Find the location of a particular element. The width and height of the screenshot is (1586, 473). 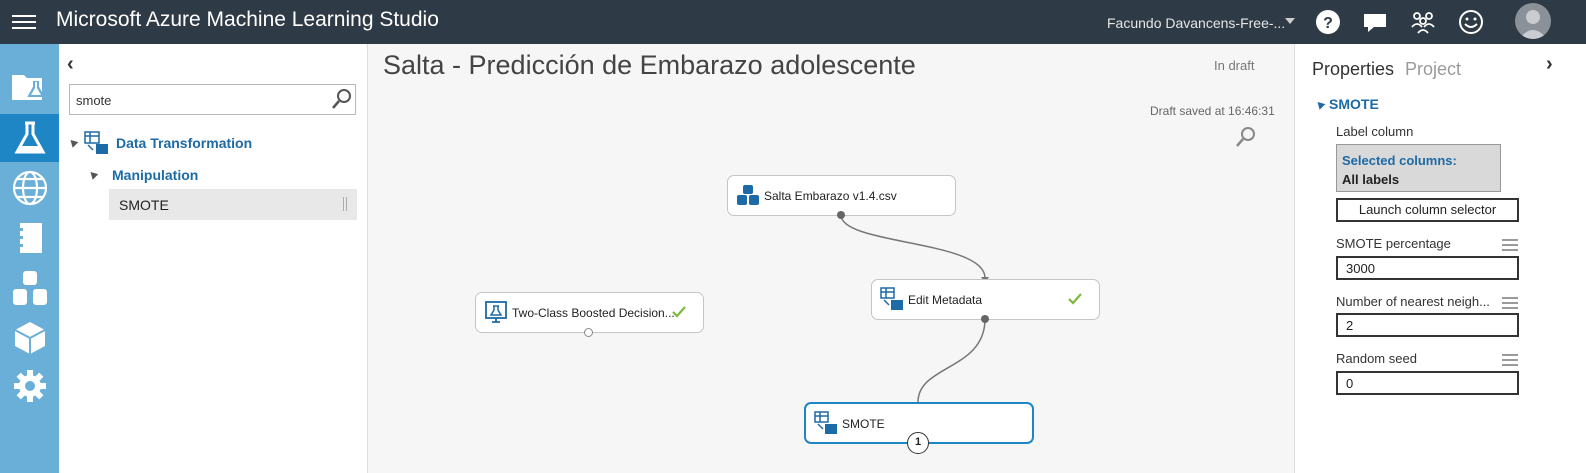

selected-columns-value: All labels is located at coordinates (1371, 179).